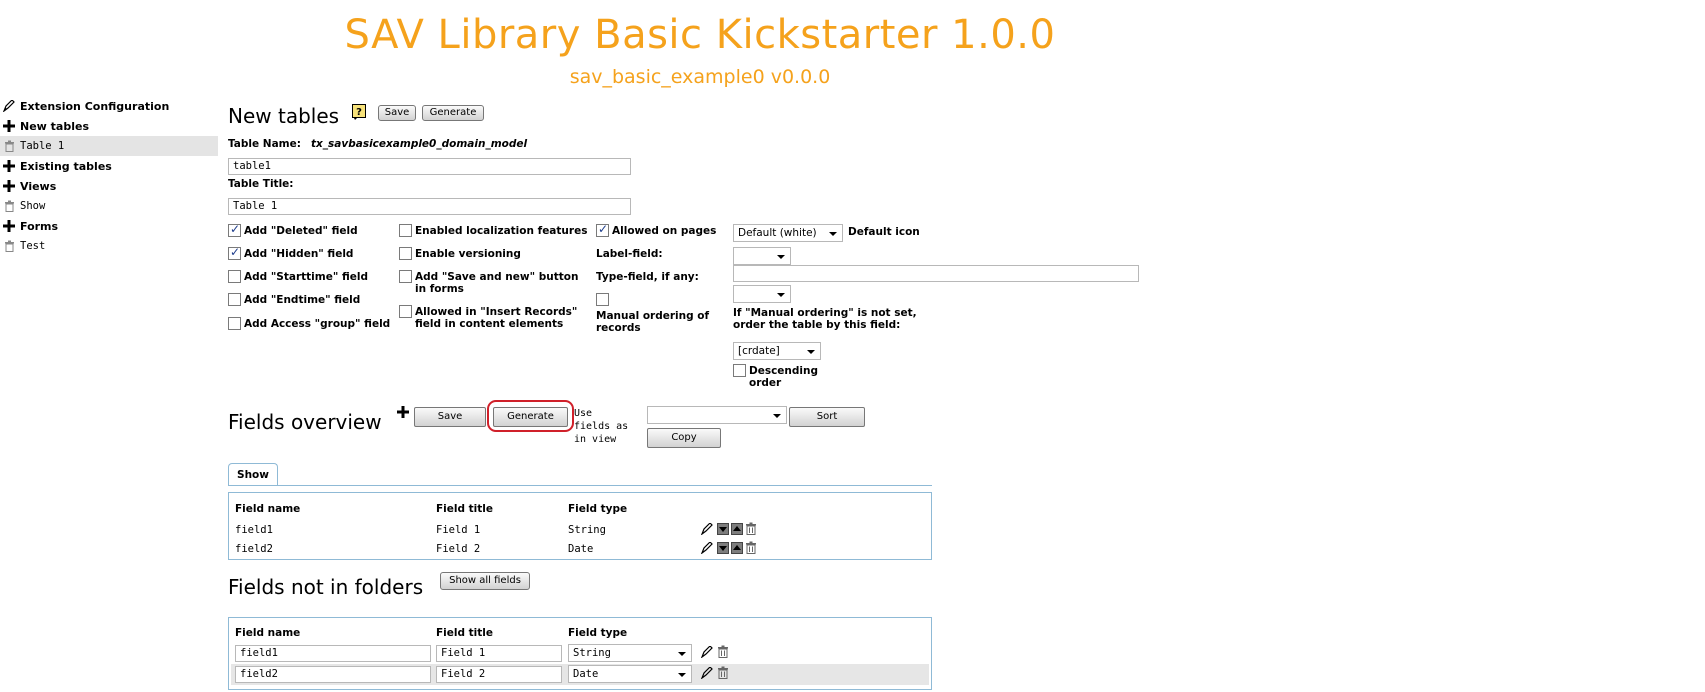 The width and height of the screenshot is (1705, 692). Describe the element at coordinates (497, 283) in the screenshot. I see `save-and-new-label: Add "Save and new" button in forms` at that location.